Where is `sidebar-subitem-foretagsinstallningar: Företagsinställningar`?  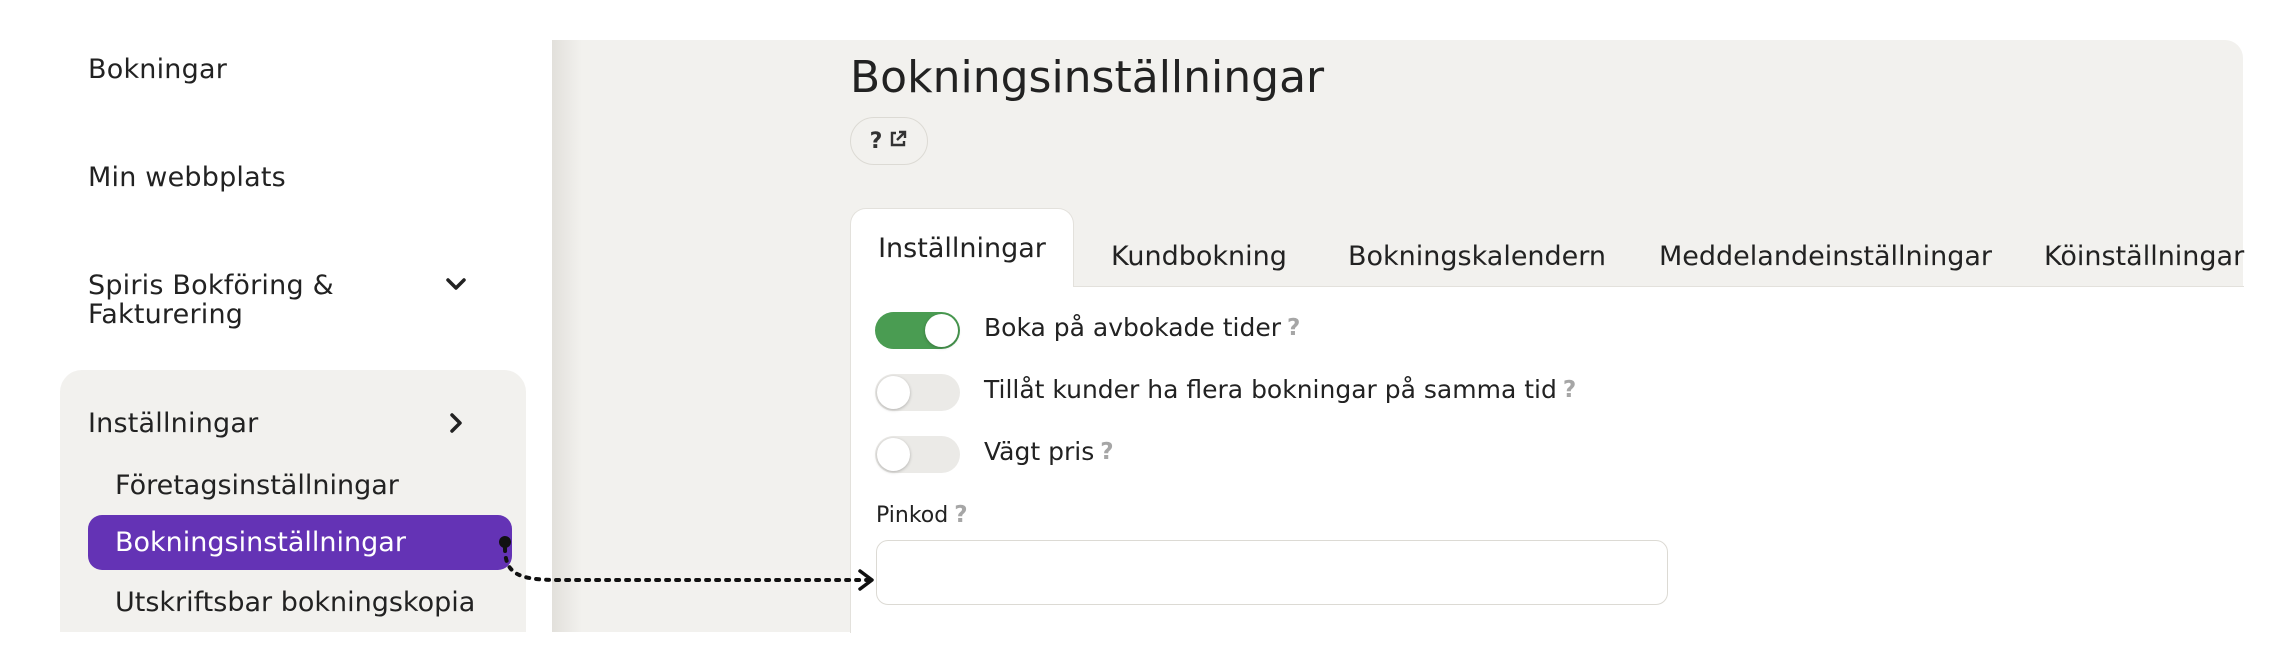 sidebar-subitem-foretagsinstallningar: Företagsinställningar is located at coordinates (257, 485).